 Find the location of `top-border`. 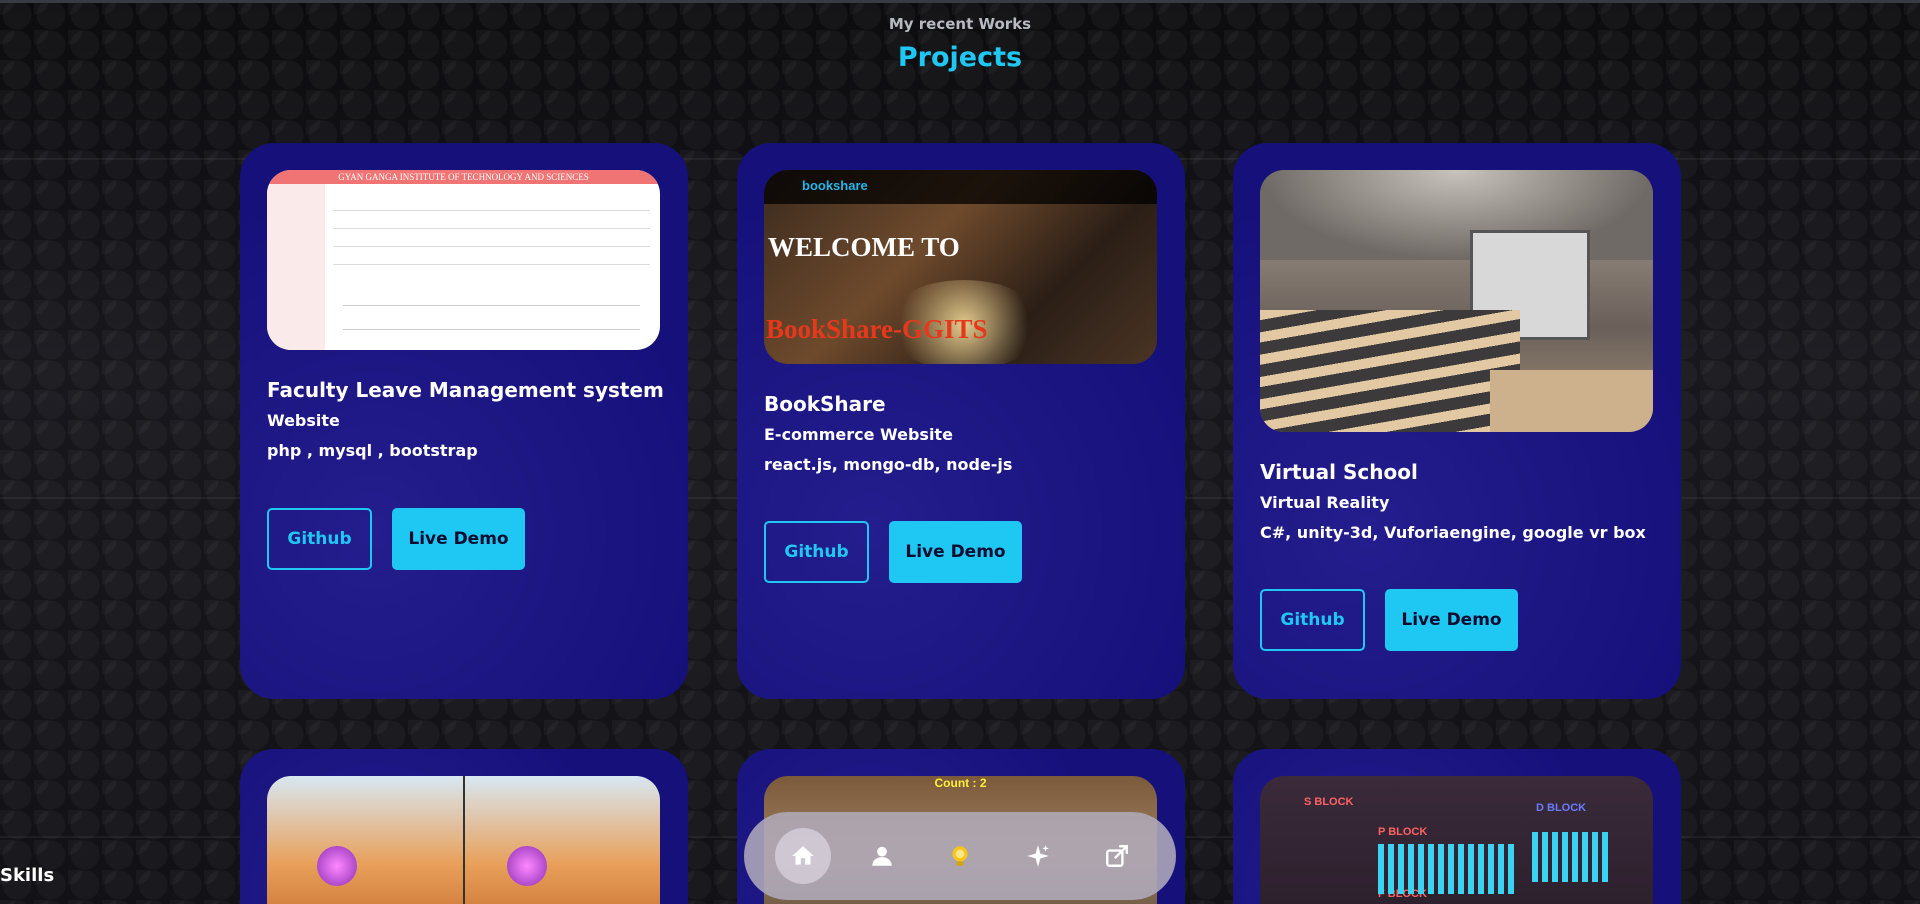

top-border is located at coordinates (960, 1).